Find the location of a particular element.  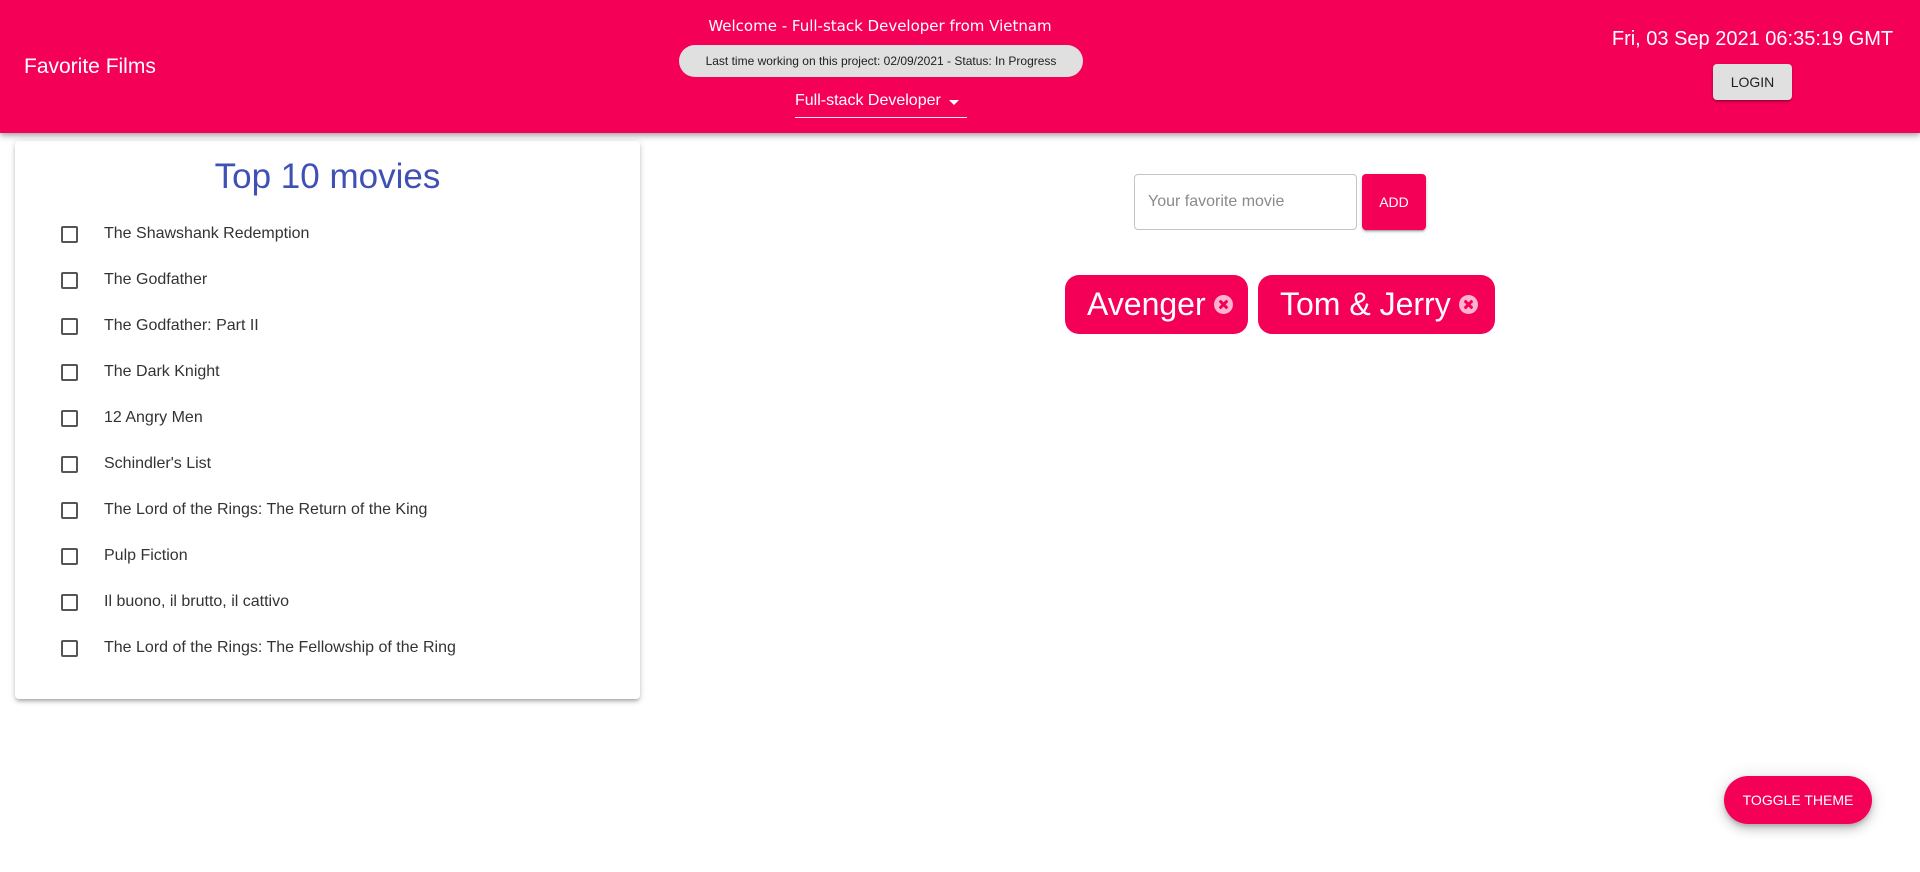

movie-list-item: The Dark Knight is located at coordinates (327, 372).